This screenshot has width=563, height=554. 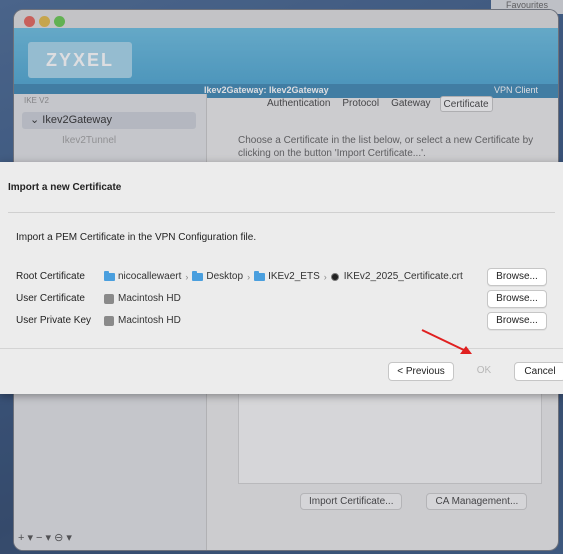 I want to click on user-private-key-label: User Private Key, so click(x=54, y=320).